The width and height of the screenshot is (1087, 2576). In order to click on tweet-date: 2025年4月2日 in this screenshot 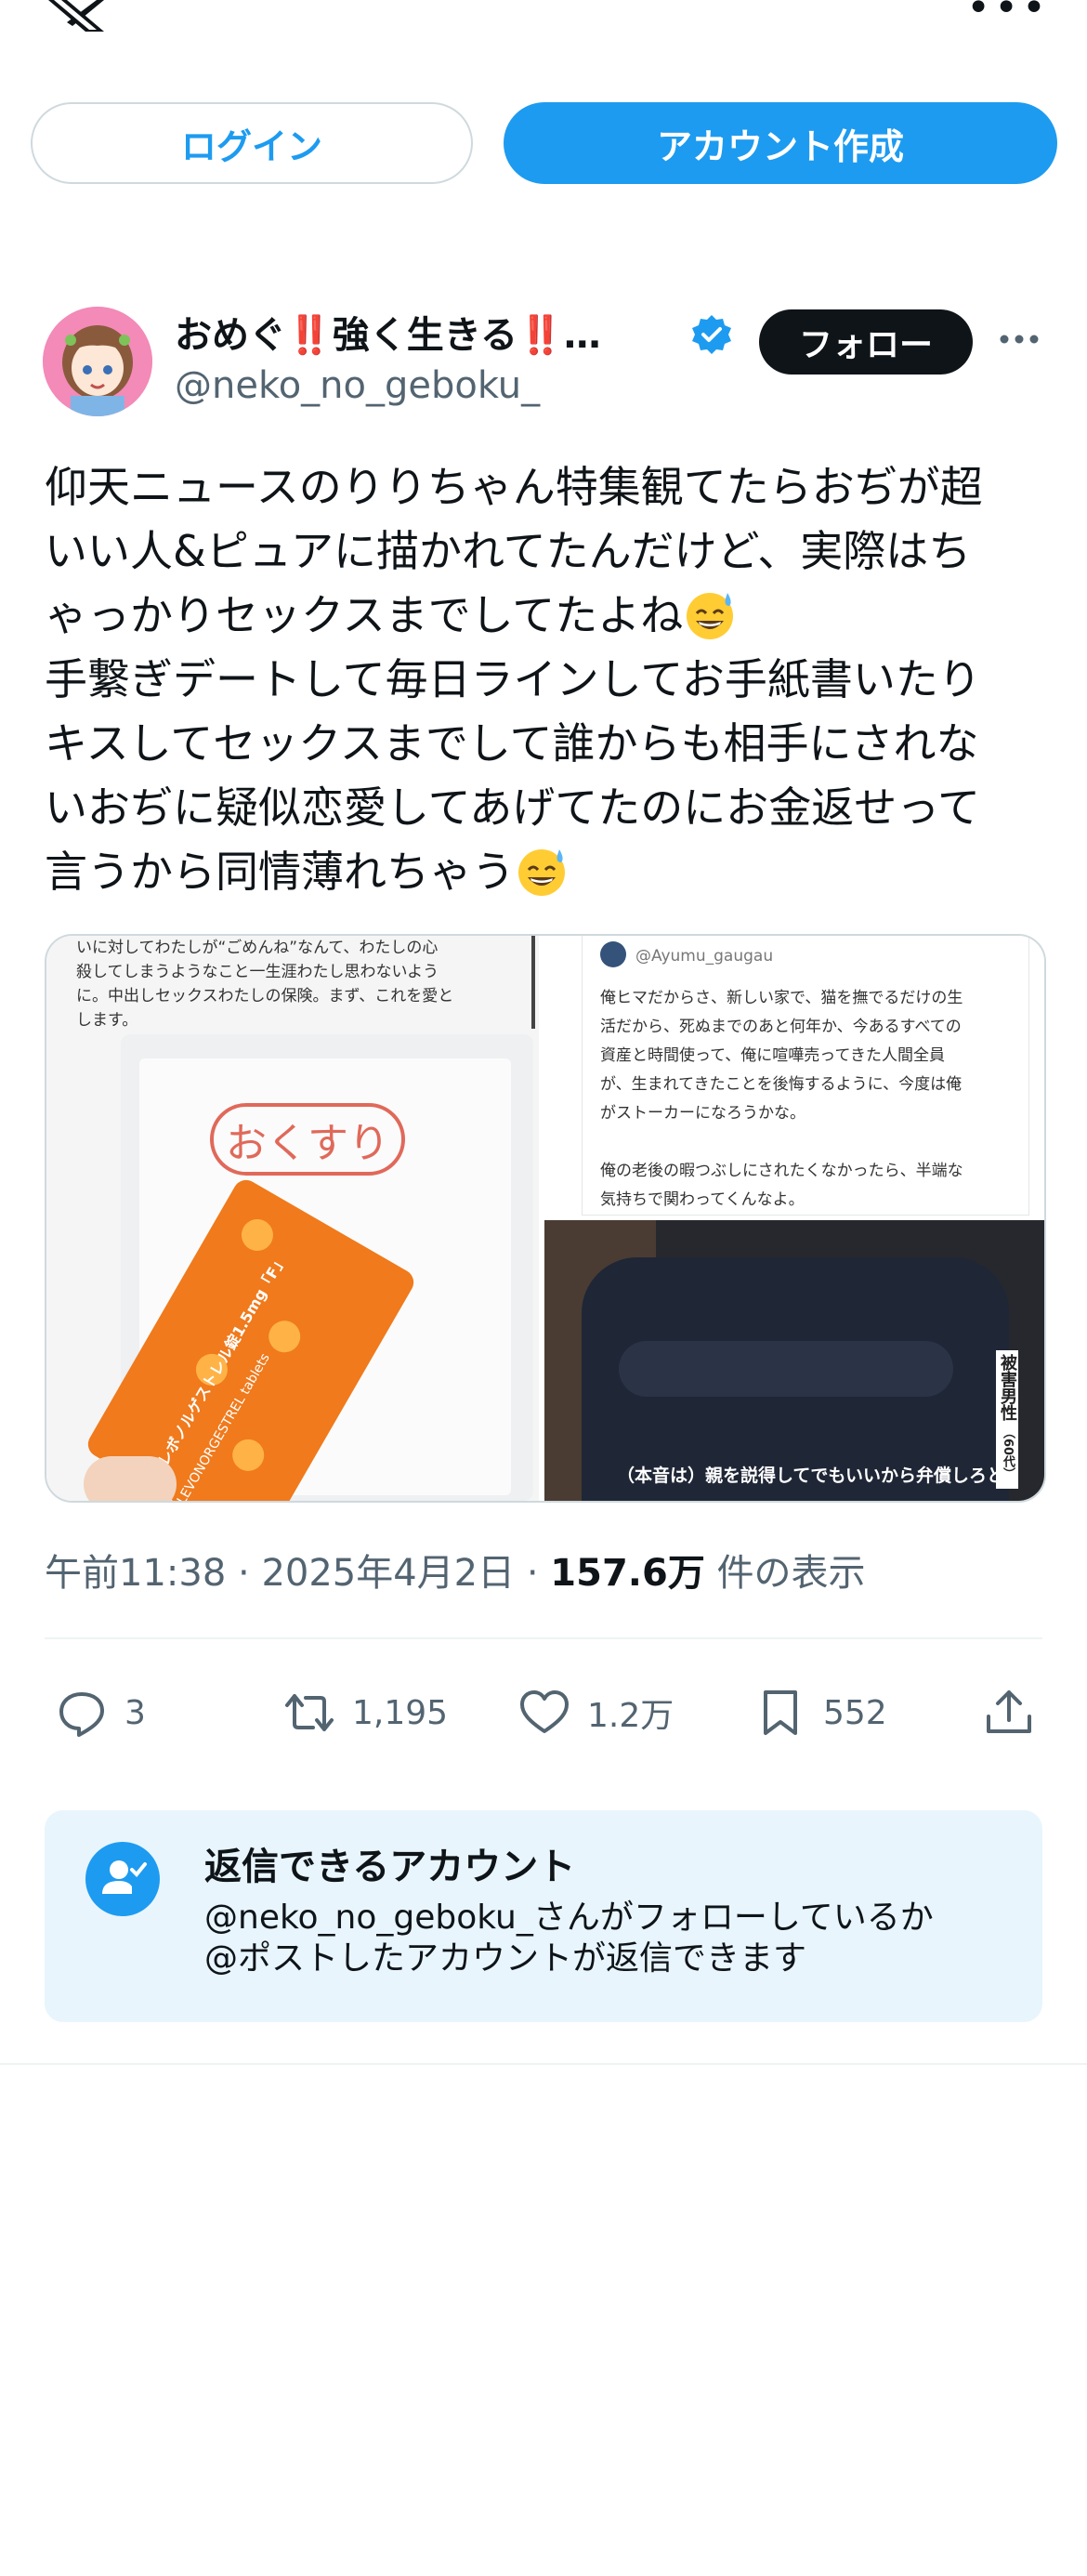, I will do `click(388, 1573)`.